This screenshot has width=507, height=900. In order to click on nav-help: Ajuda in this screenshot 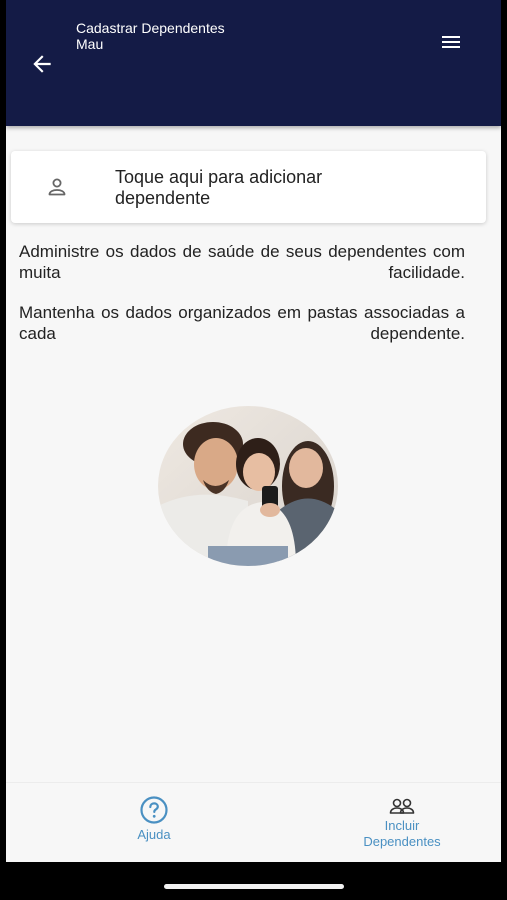, I will do `click(154, 819)`.